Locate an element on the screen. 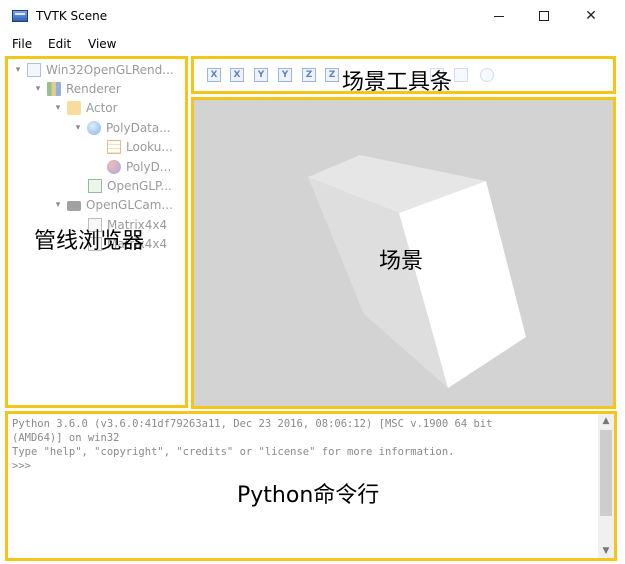 The height and width of the screenshot is (564, 625). camera-icon is located at coordinates (74, 206).